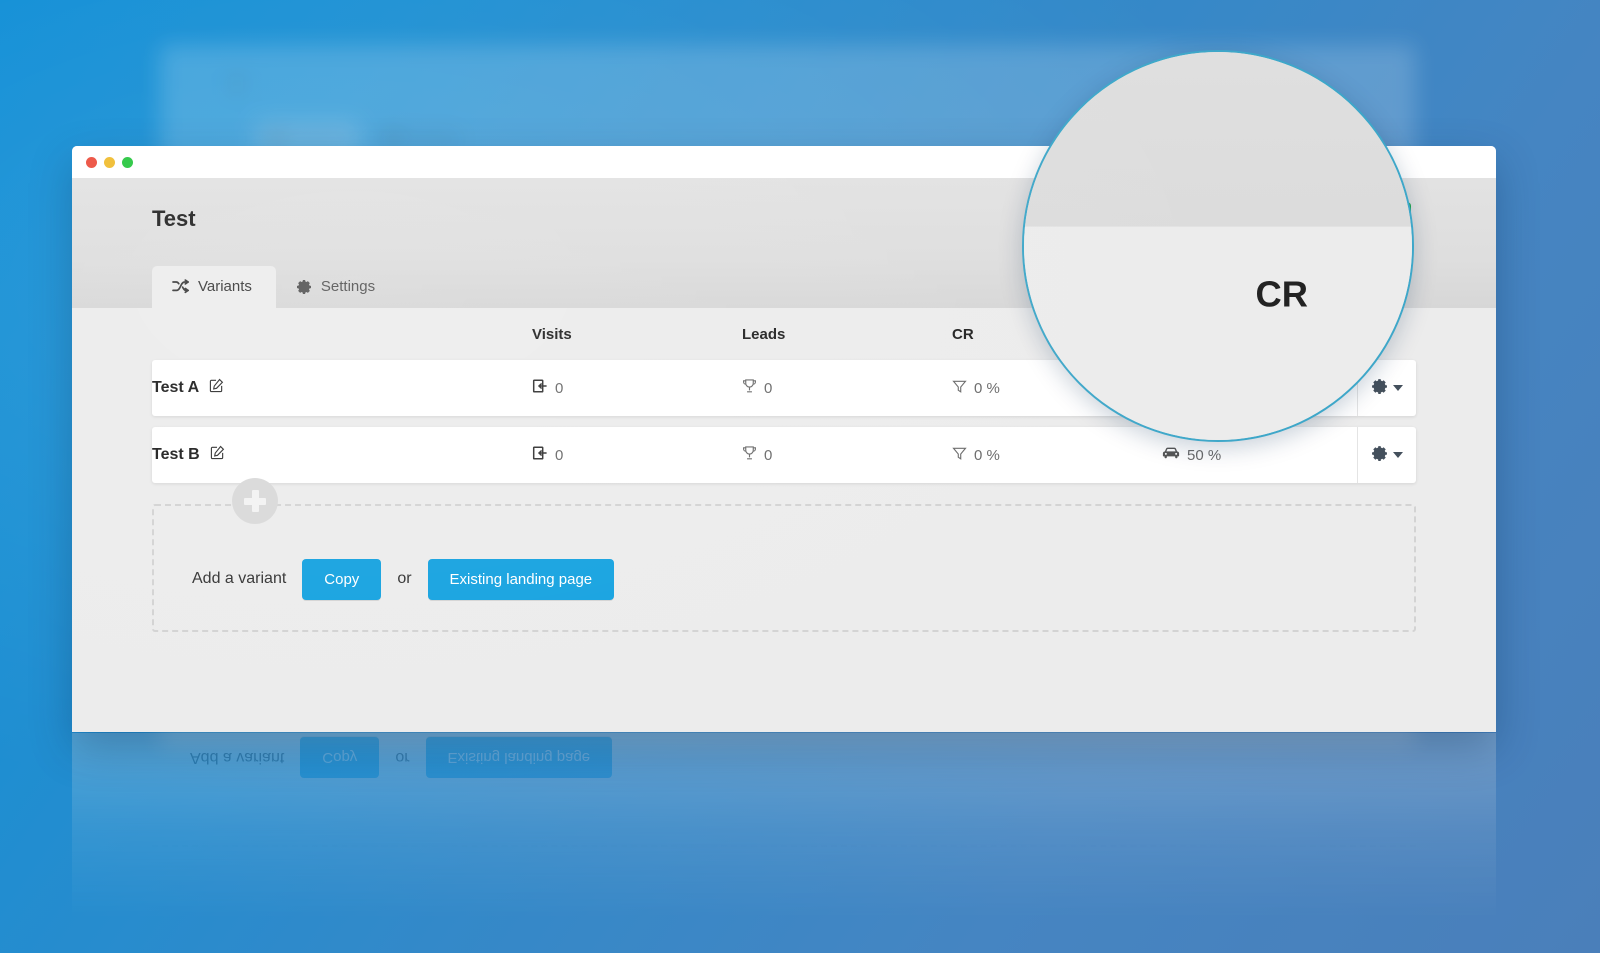  I want to click on magnifier-lens: Start the test CR Traffic 50 %, so click(1218, 246).